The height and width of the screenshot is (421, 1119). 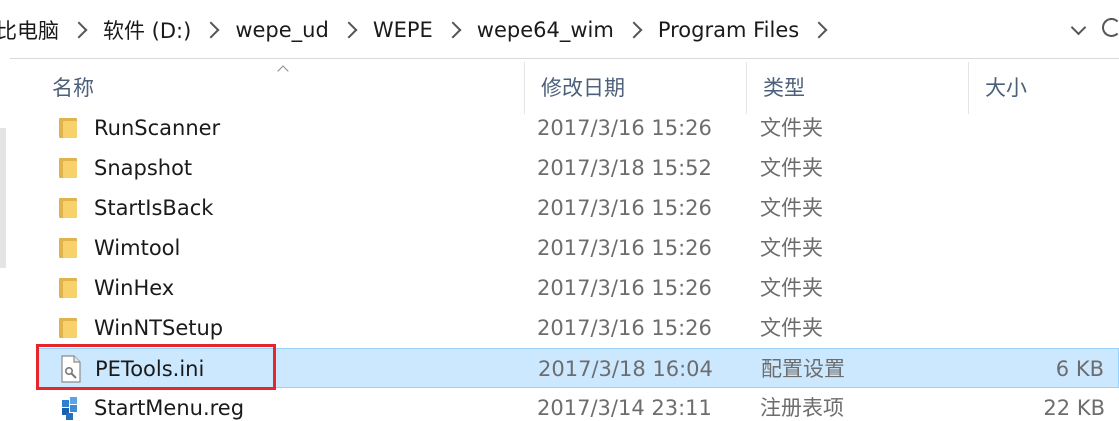 What do you see at coordinates (71, 369) in the screenshot?
I see `ini-file-icon` at bounding box center [71, 369].